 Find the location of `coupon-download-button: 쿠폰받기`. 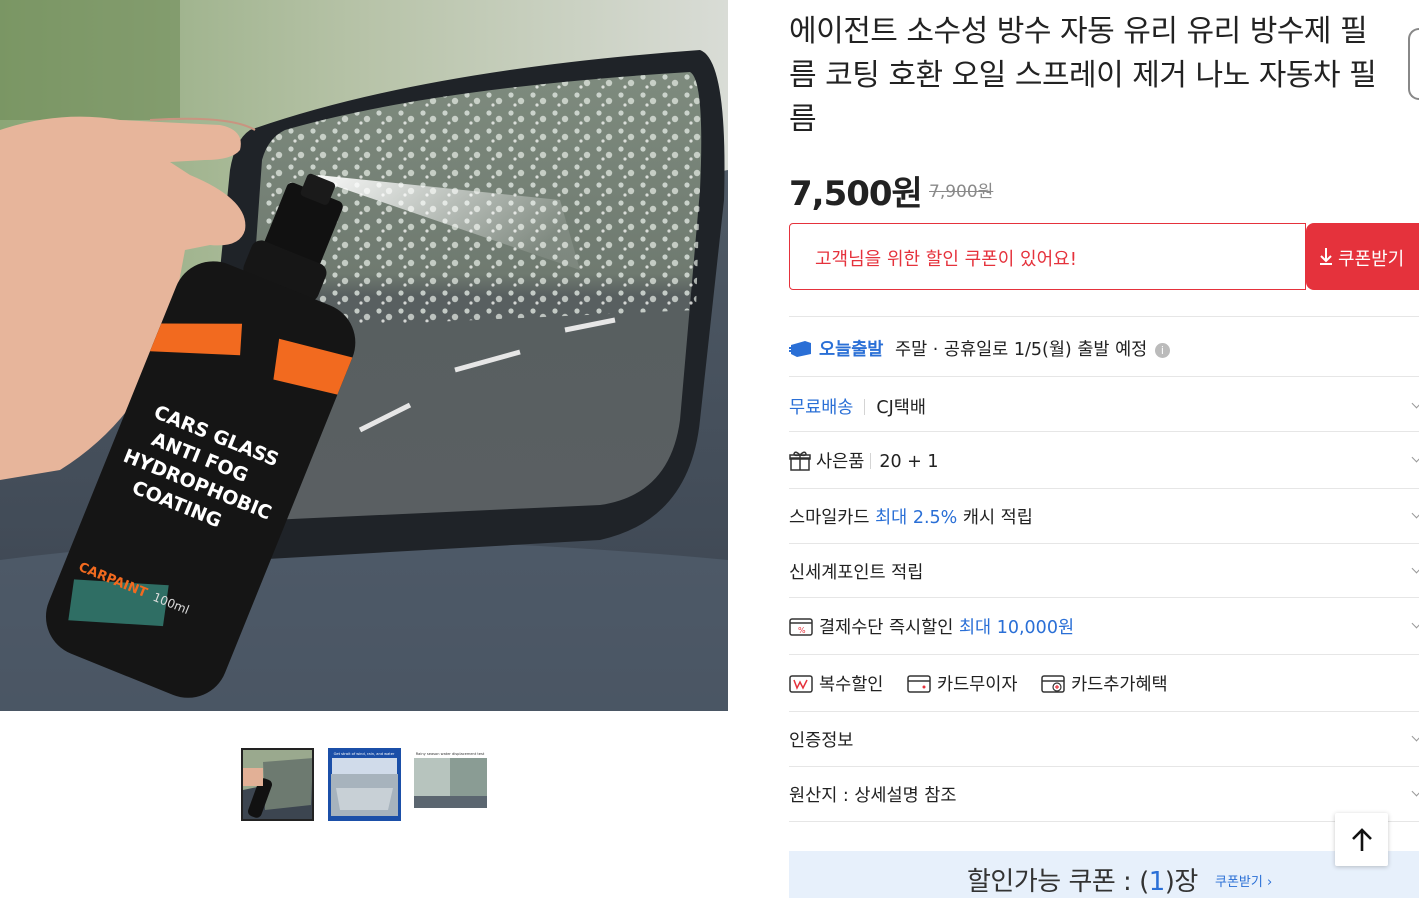

coupon-download-button: 쿠폰받기 is located at coordinates (1362, 256).